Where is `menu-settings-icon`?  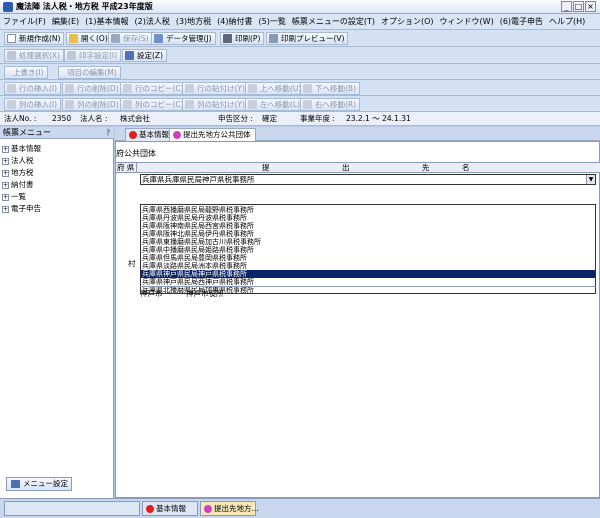
menu-settings-icon is located at coordinates (15, 484).